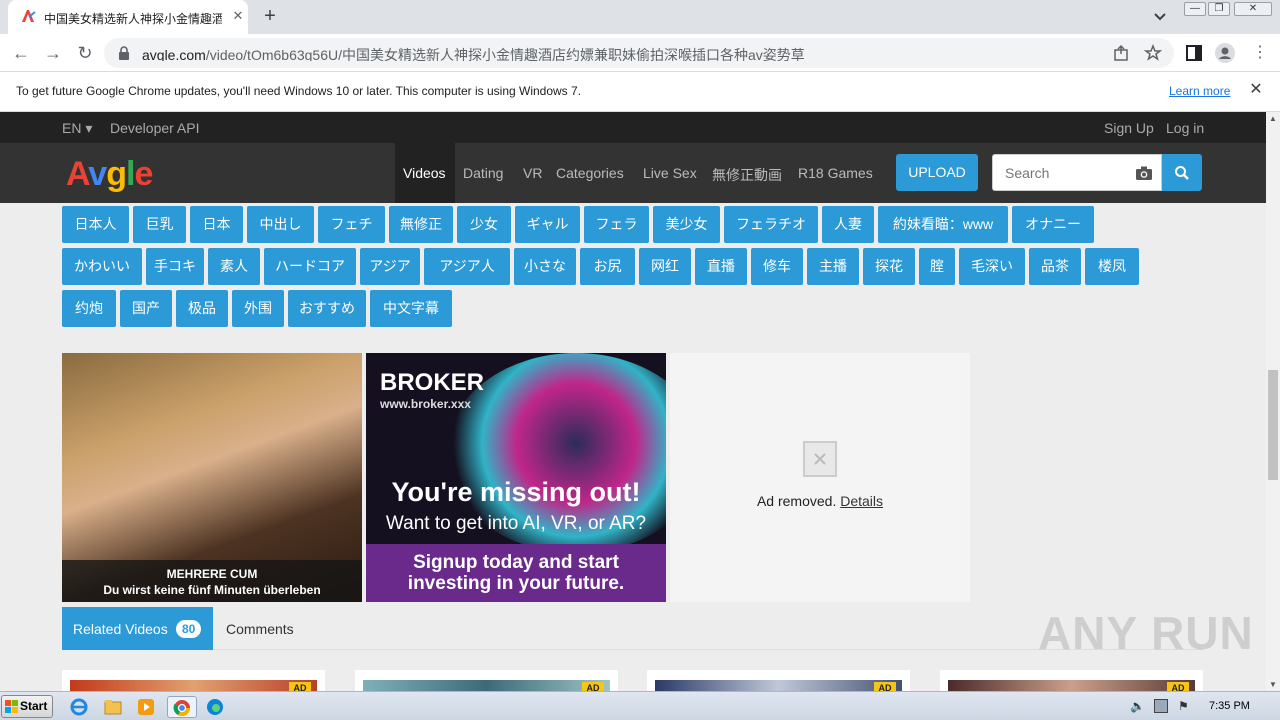  Describe the element at coordinates (1273, 118) in the screenshot. I see `scroll-up-arrow-icon: ▲` at that location.